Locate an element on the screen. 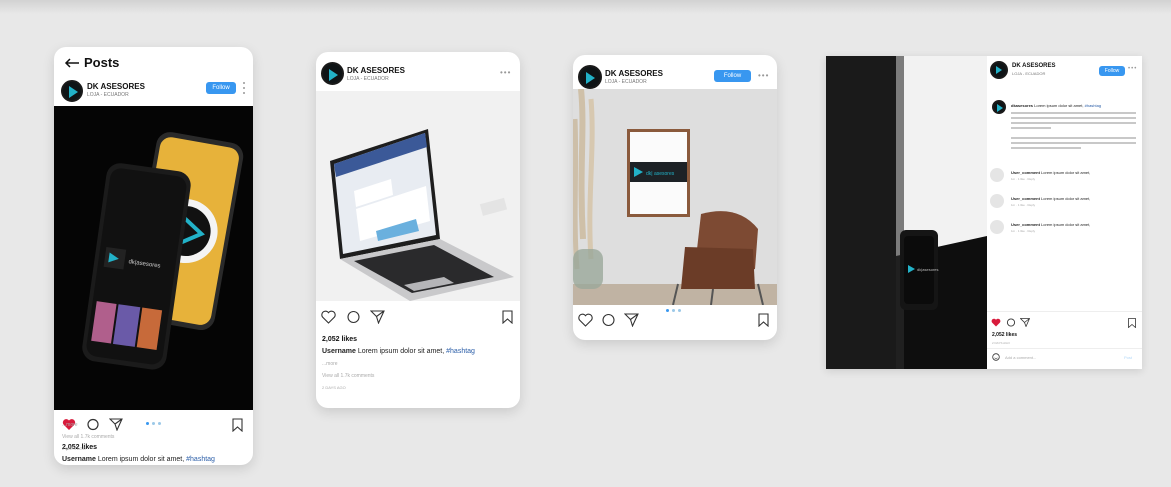 This screenshot has height=487, width=1171. caption-body is located at coordinates (1073, 130).